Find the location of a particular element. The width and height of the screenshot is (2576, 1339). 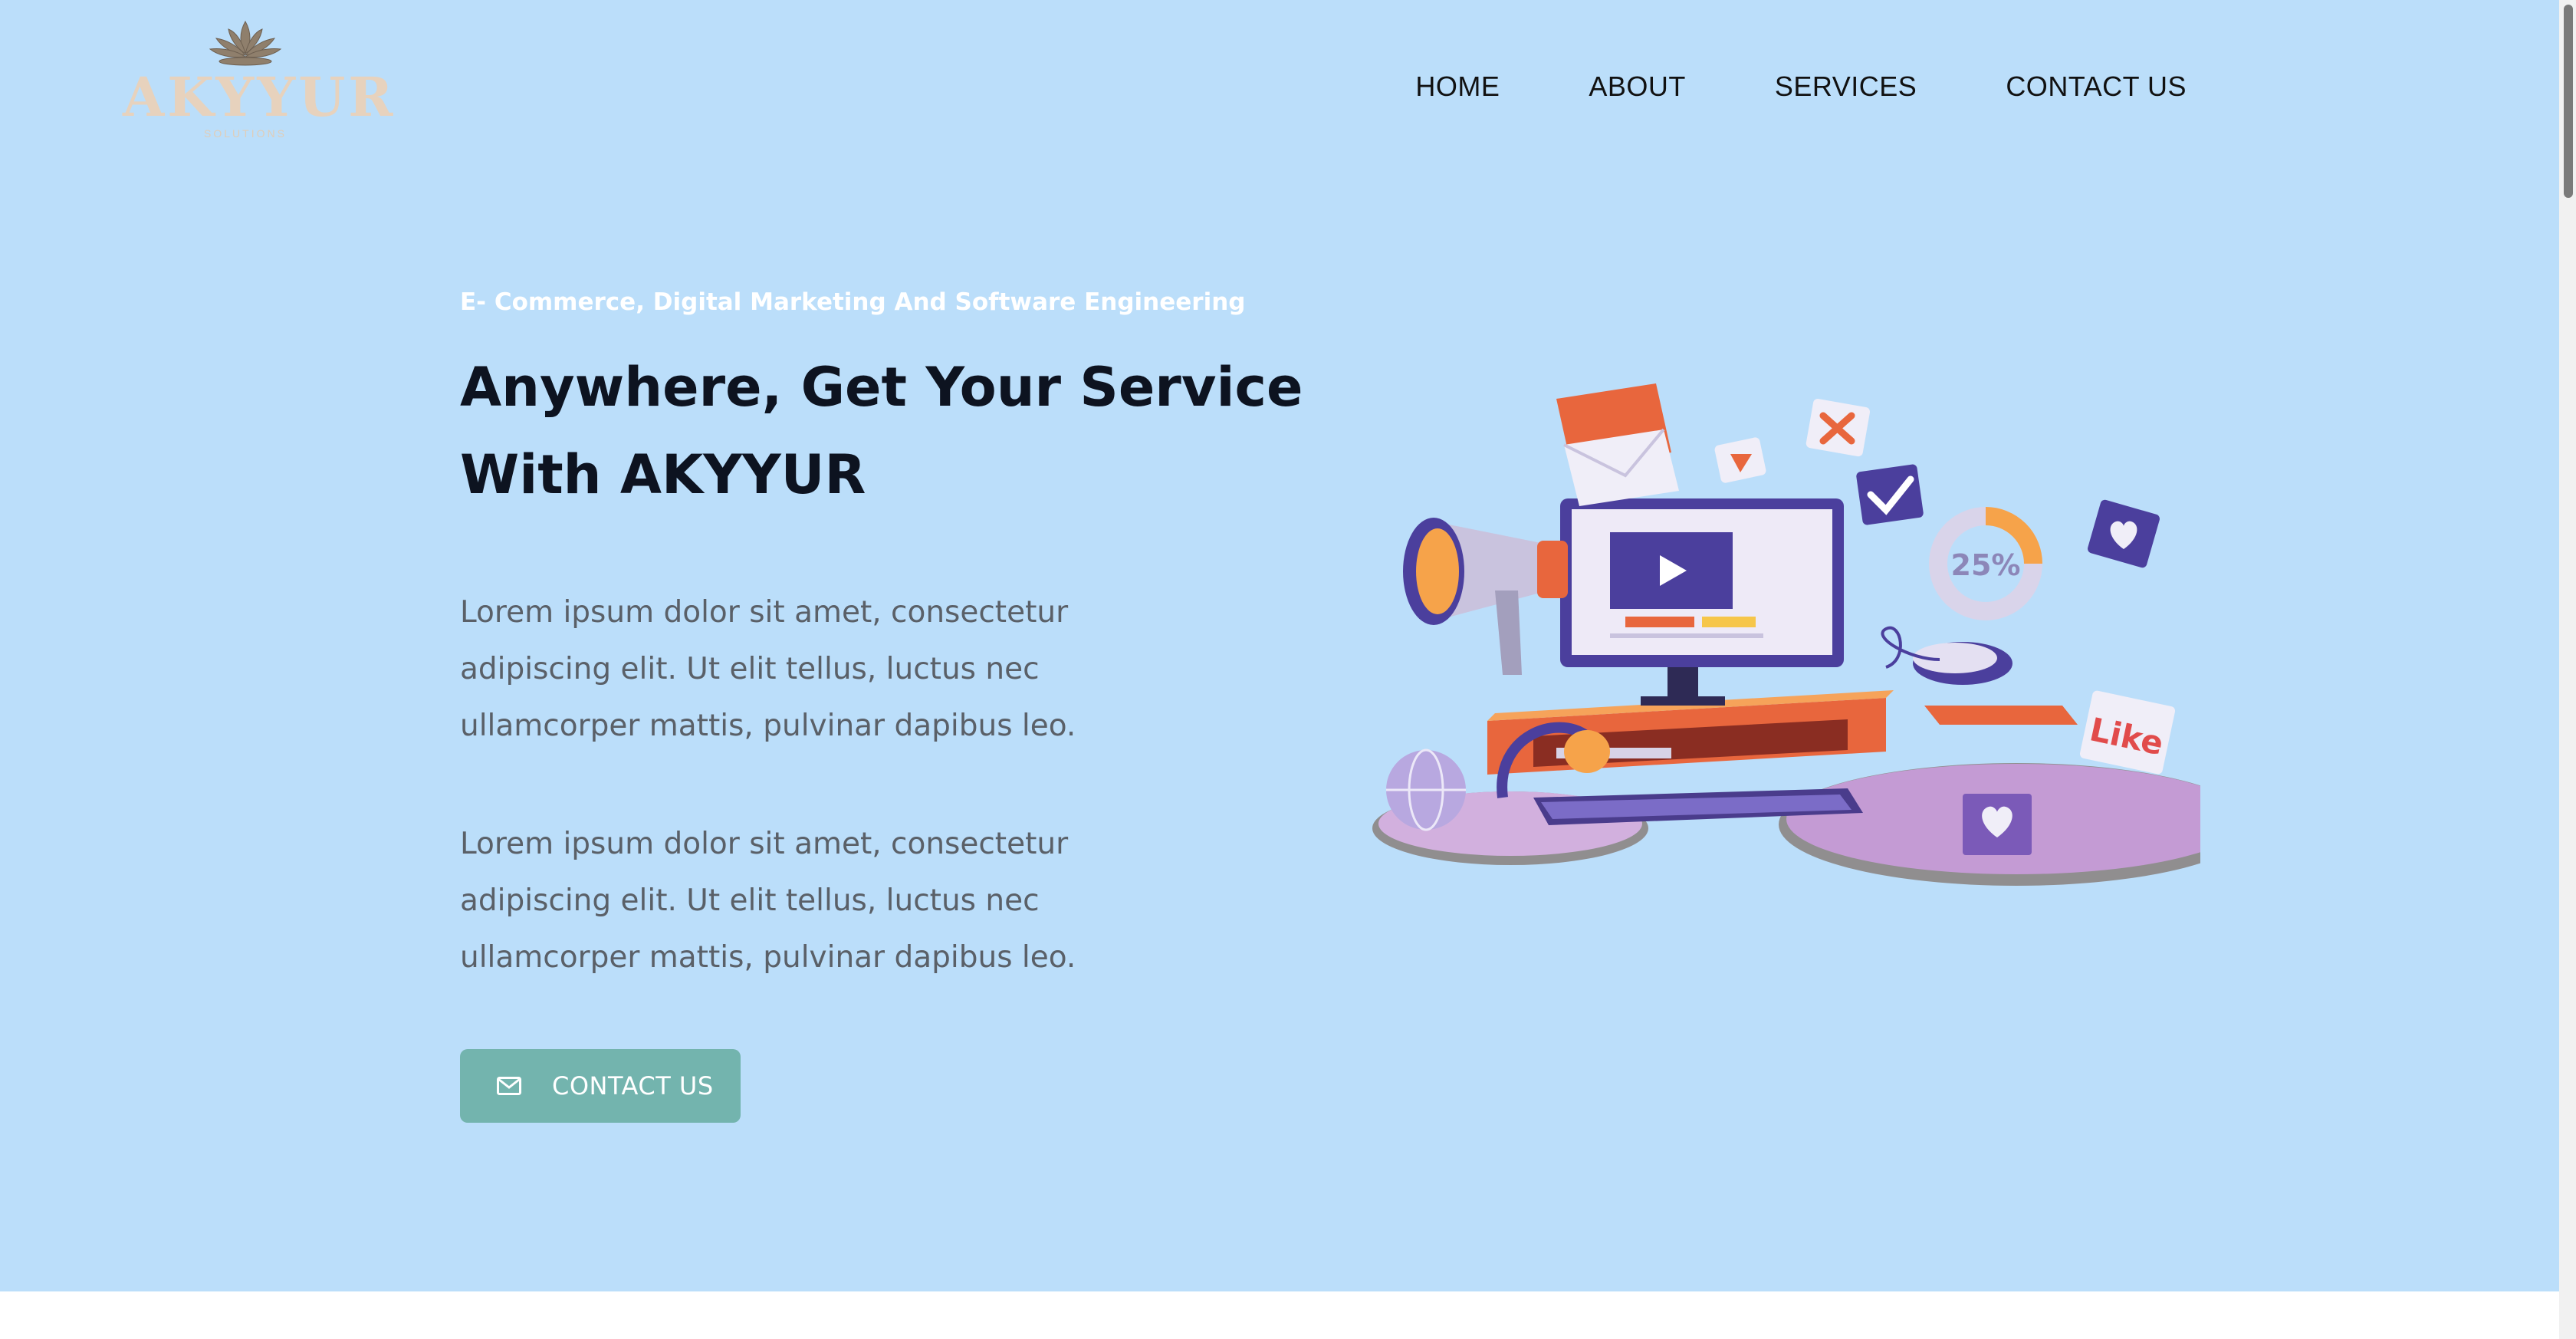

brand-logo: AKYYUR SOLUTIONS is located at coordinates (260, 90).